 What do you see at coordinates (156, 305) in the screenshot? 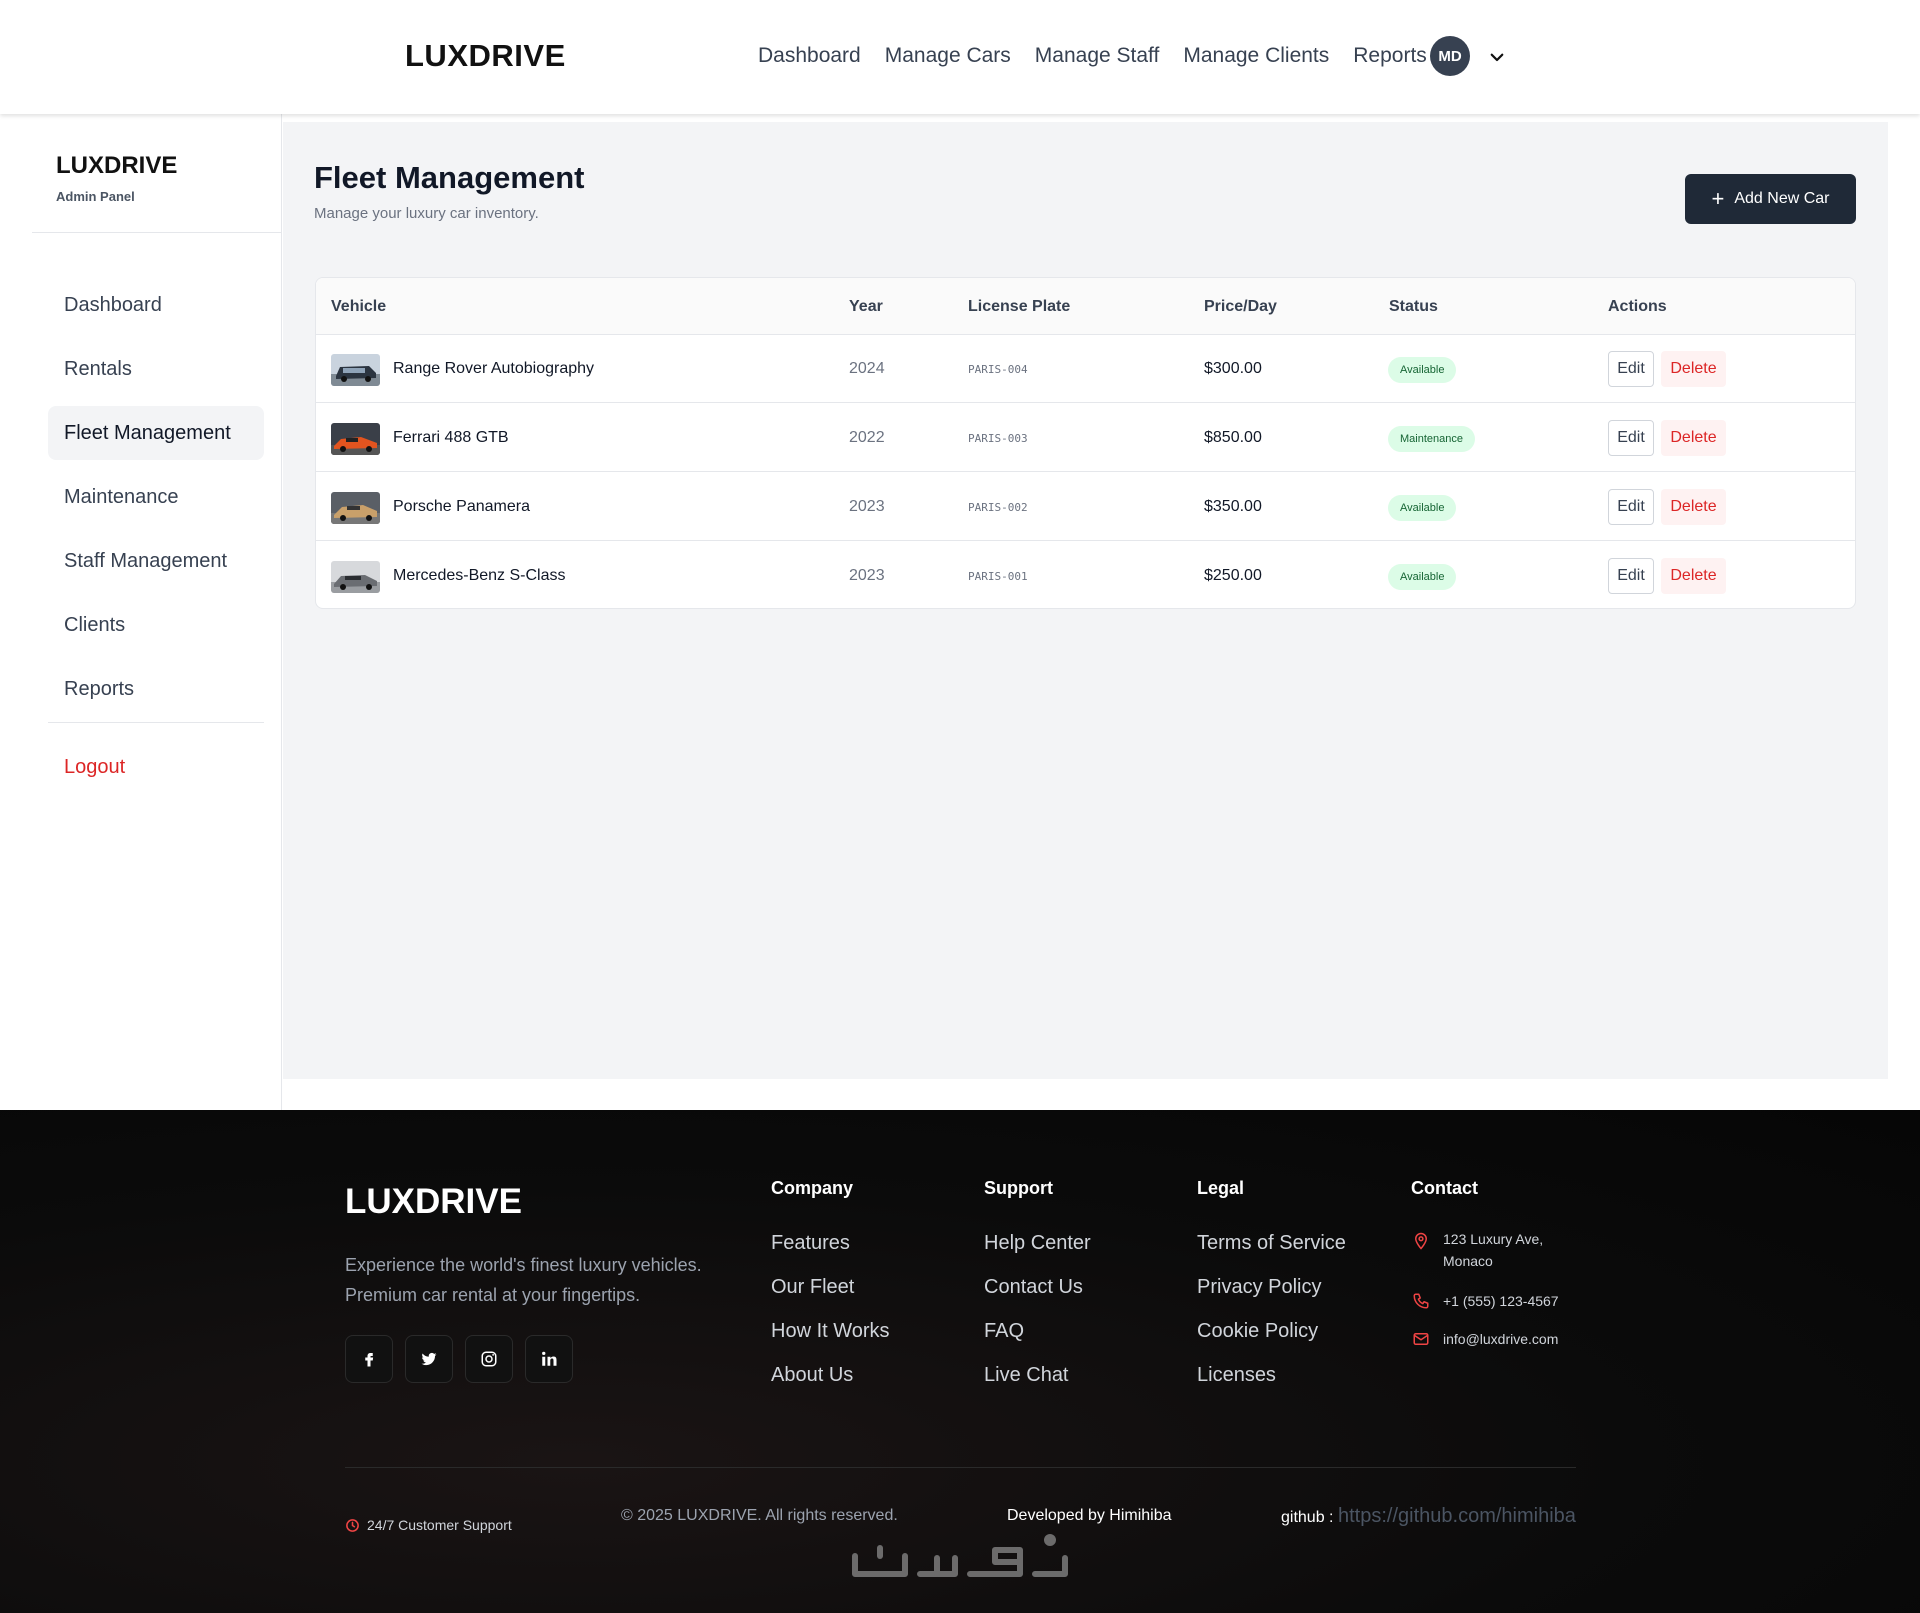
I see `sidebar-item-dashboard: Dashboard` at bounding box center [156, 305].